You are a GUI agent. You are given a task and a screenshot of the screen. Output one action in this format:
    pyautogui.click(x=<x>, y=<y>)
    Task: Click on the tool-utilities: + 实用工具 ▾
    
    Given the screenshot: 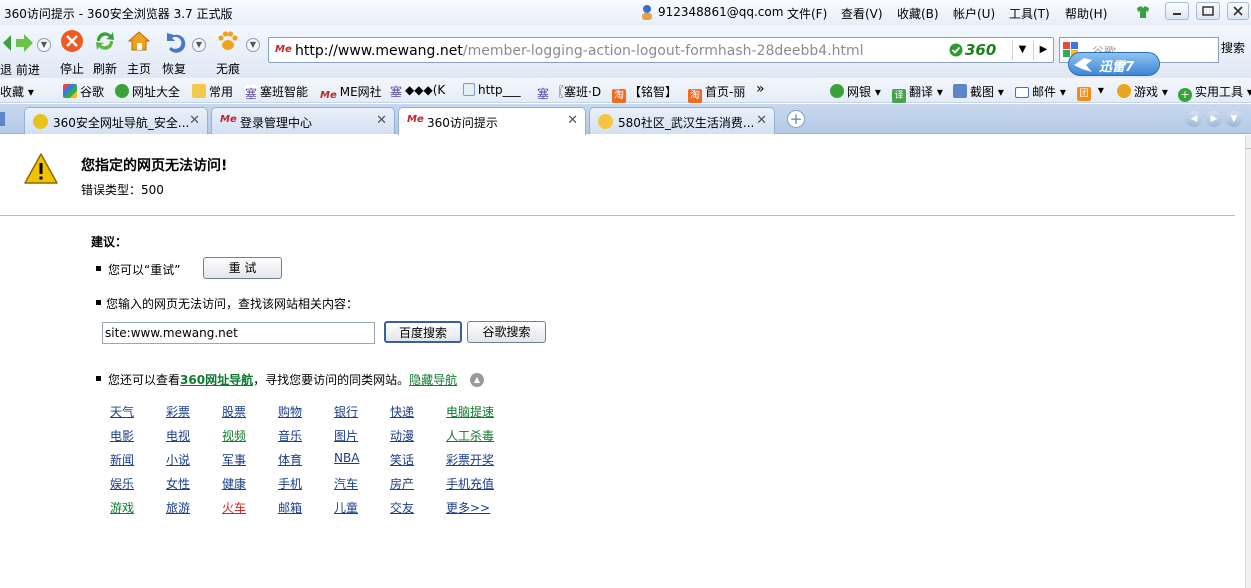 What is the action you would take?
    pyautogui.click(x=1214, y=92)
    